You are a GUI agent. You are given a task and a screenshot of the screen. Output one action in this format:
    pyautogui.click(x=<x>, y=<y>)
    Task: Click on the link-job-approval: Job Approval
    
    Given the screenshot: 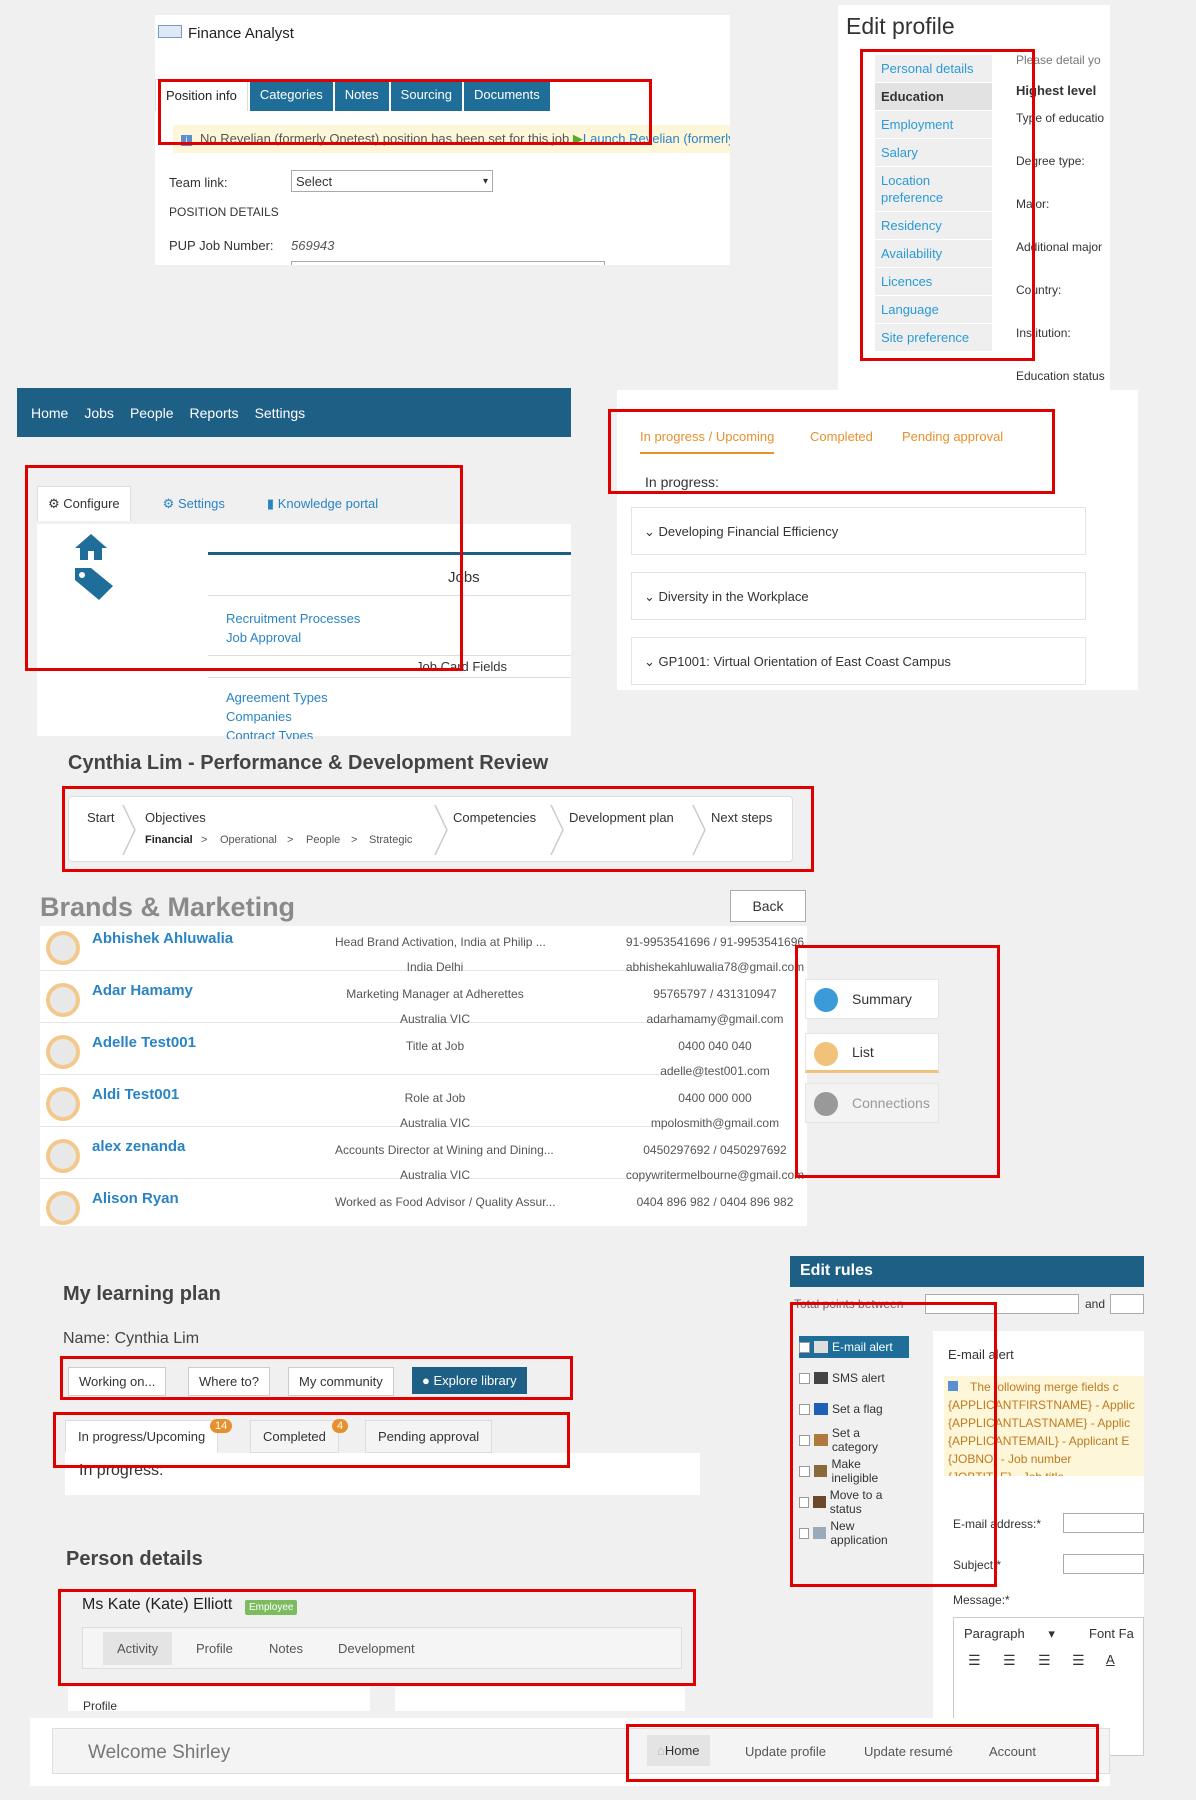 What is the action you would take?
    pyautogui.click(x=263, y=637)
    